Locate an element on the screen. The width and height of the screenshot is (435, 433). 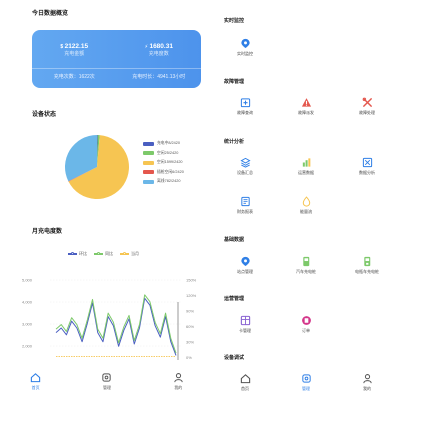
grid-item-ebike-charger: 电瓶车充电桩 is located at coordinates (367, 265).